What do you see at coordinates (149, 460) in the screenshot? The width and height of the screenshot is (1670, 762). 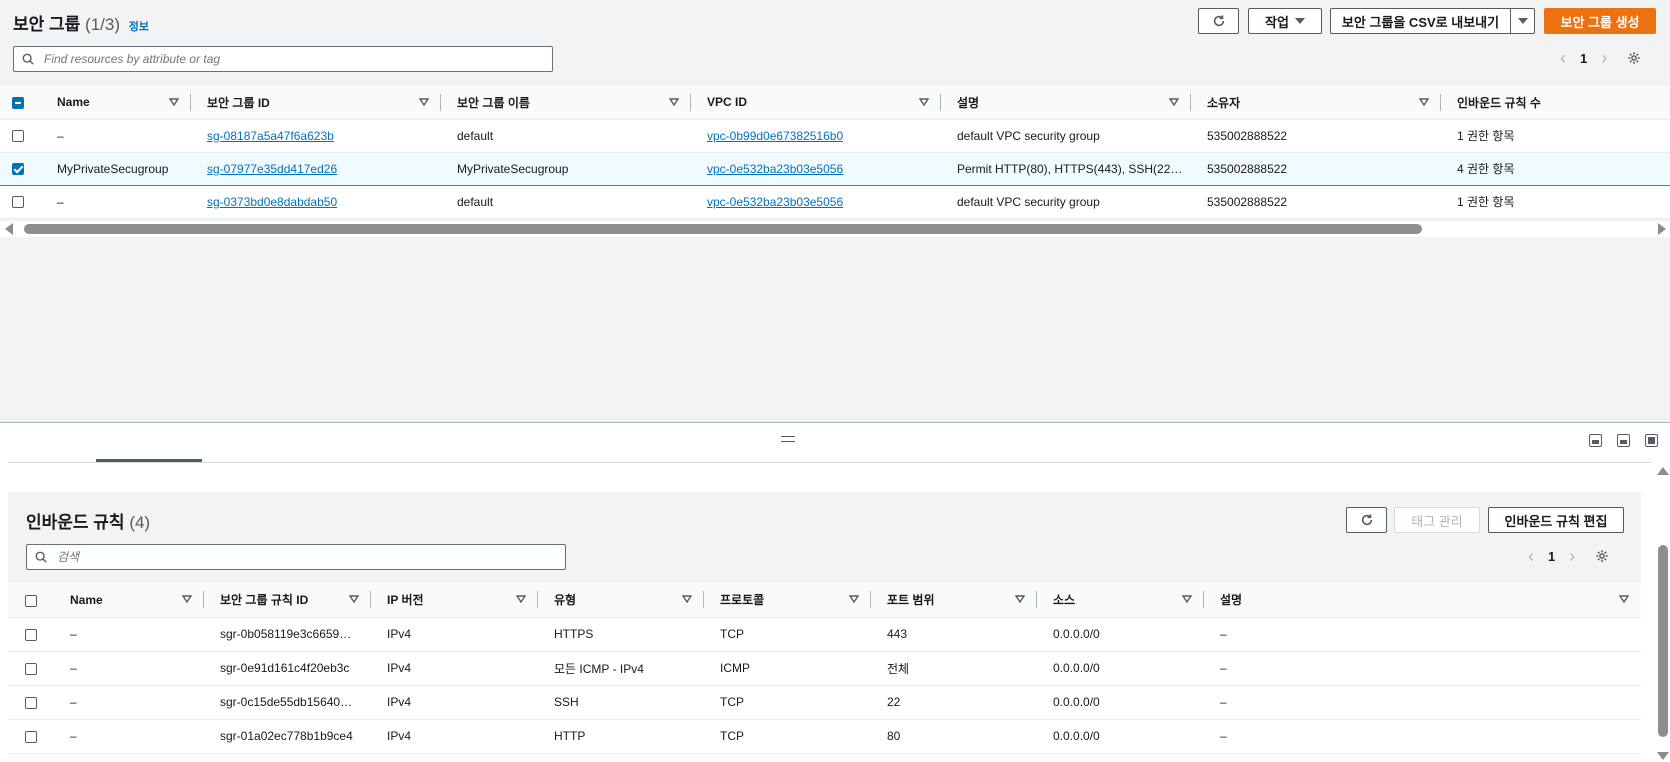 I see `active-tab-indicator` at bounding box center [149, 460].